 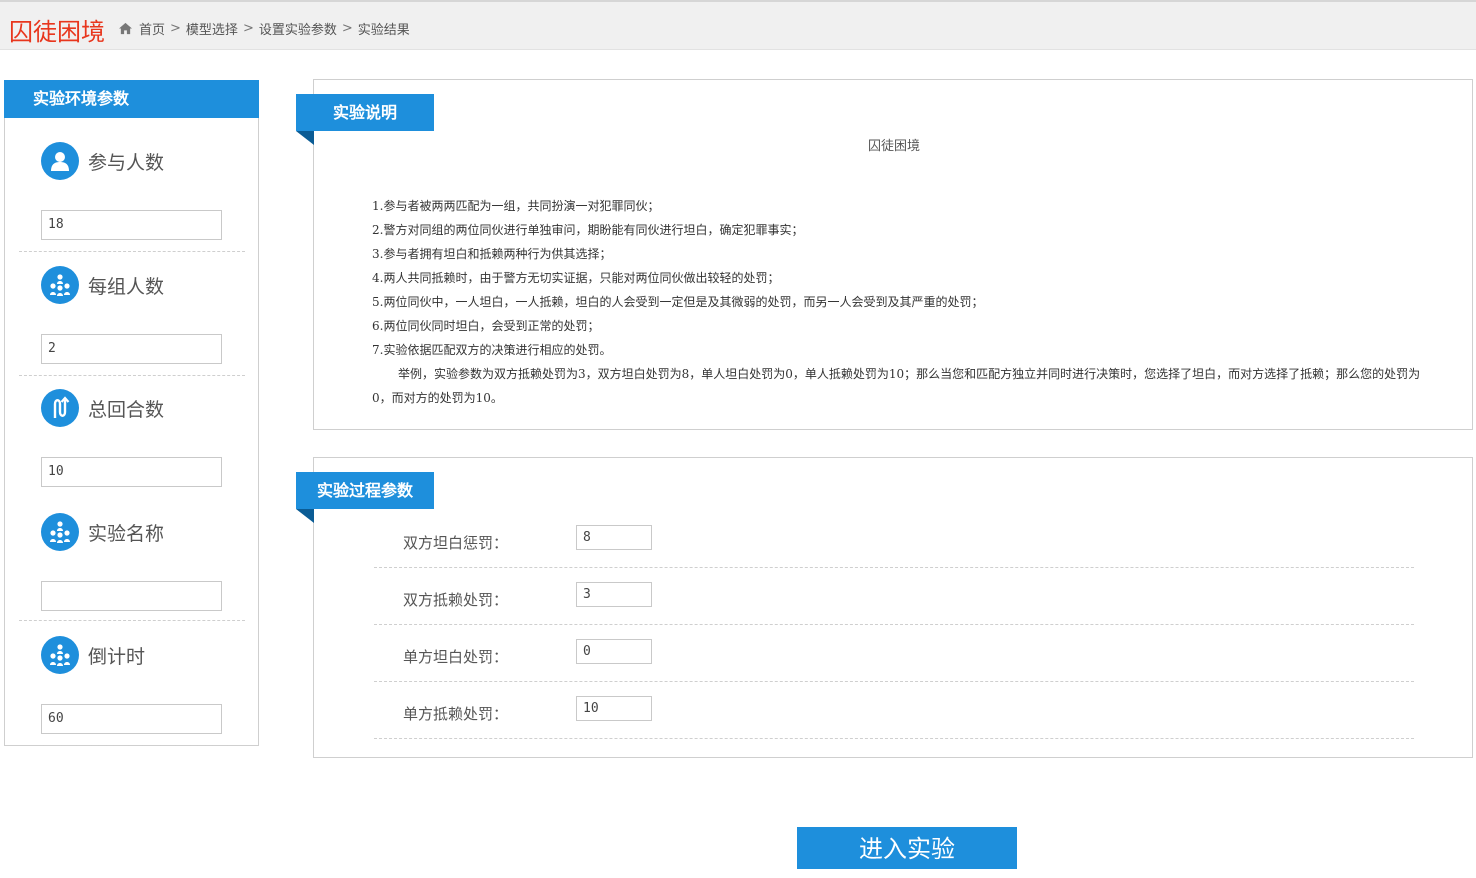 I want to click on param-participants: 参与人数 18, so click(x=132, y=196).